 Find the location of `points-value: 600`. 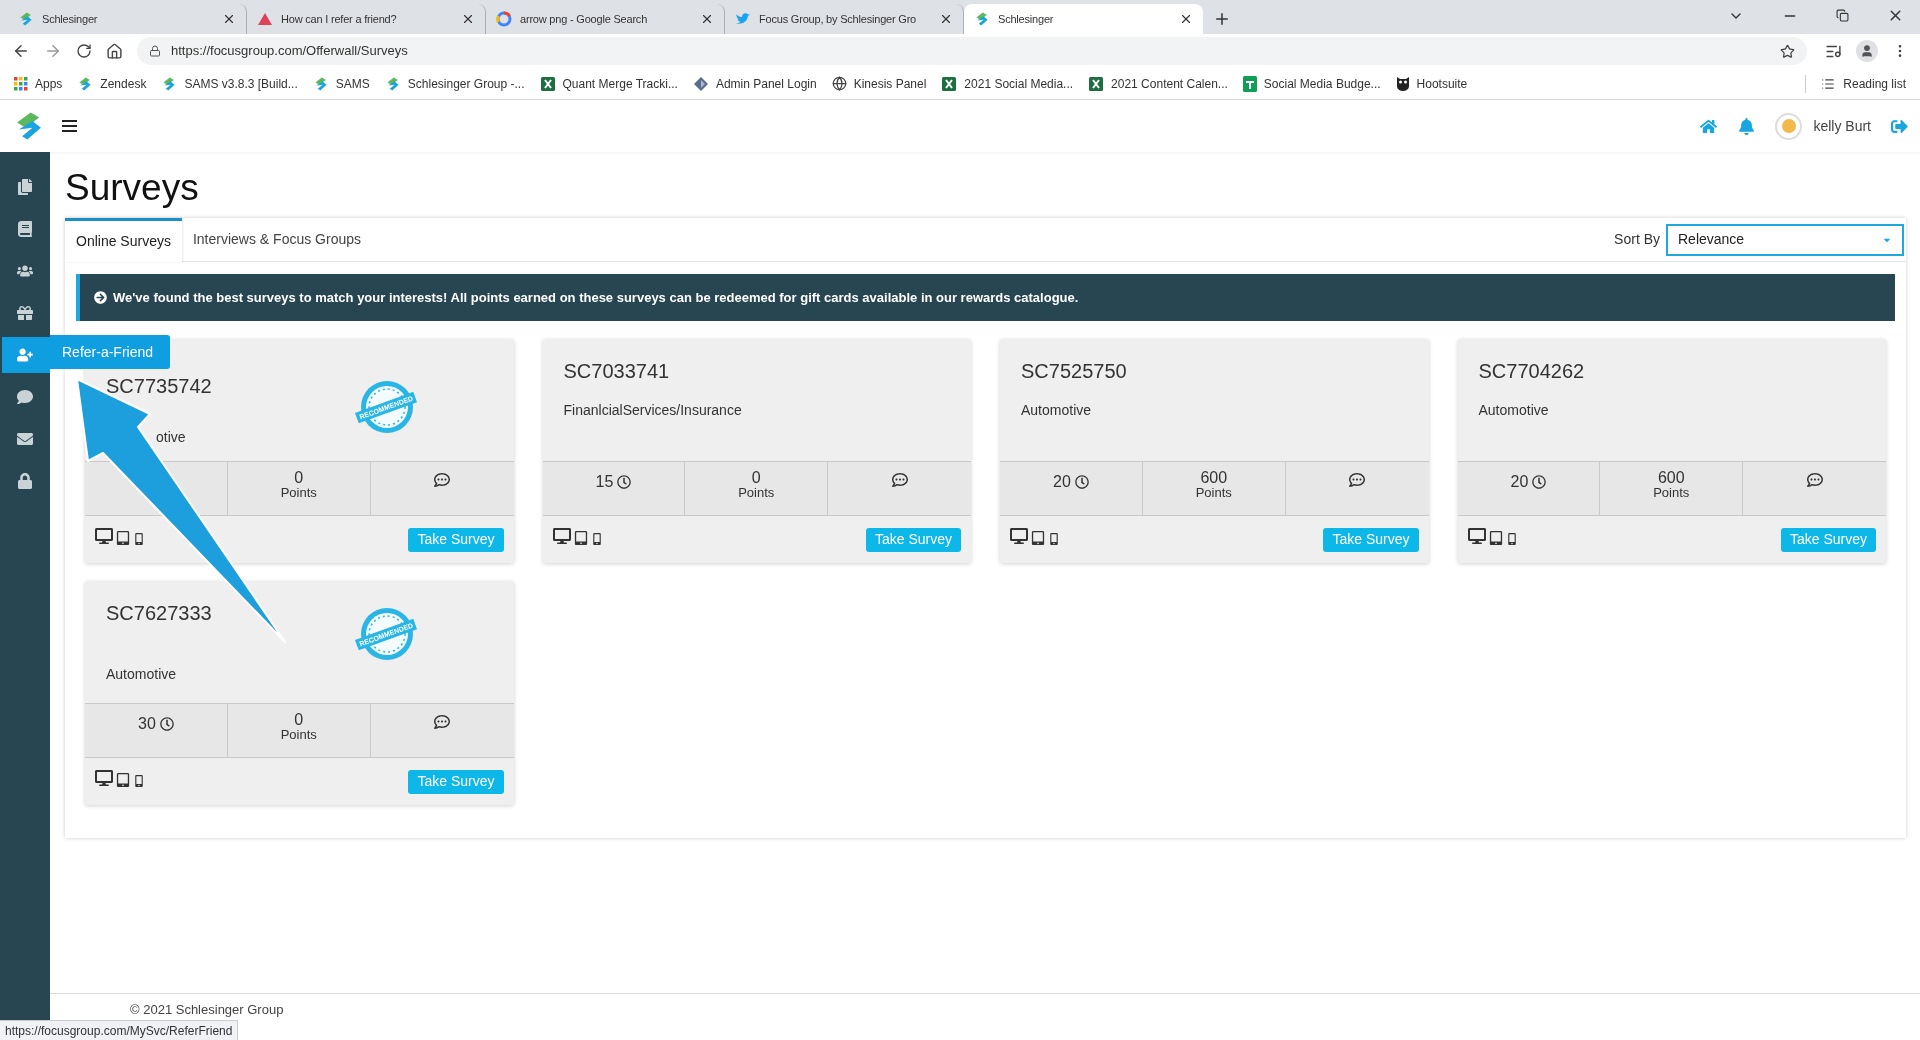

points-value: 600 is located at coordinates (1214, 477).